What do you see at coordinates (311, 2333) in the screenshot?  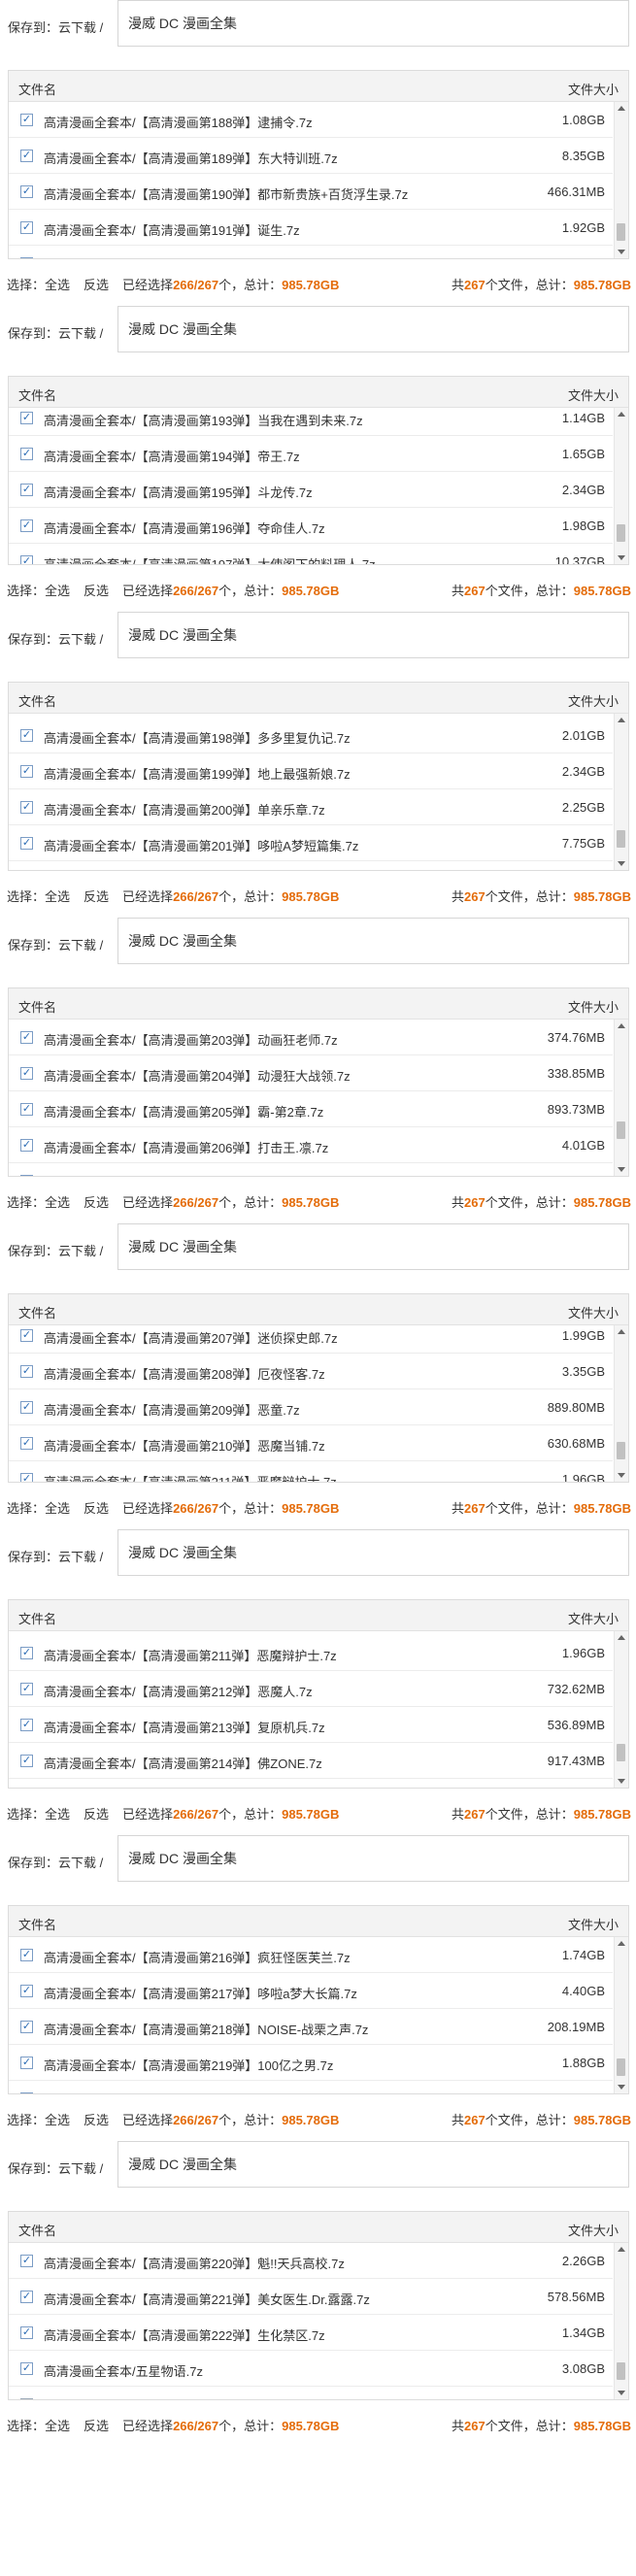 I see `file-row: ✓ 高清漫画全套本/【高清漫画第222弹】生化禁区.7z 1.34GB` at bounding box center [311, 2333].